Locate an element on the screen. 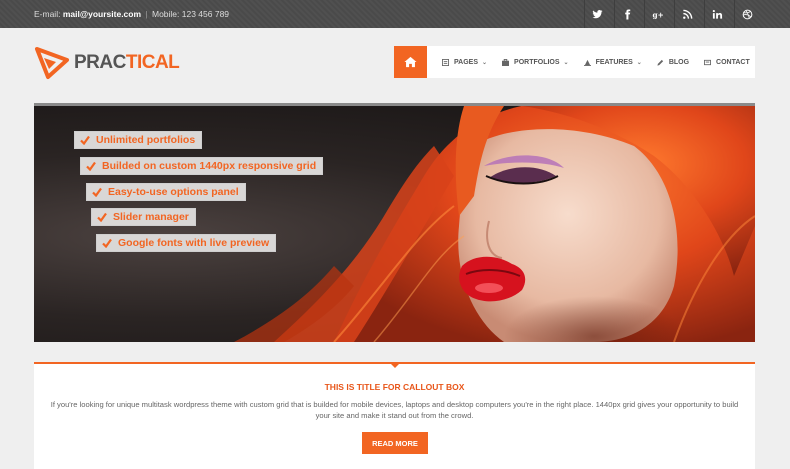 Image resolution: width=790 pixels, height=469 pixels. site-logo: PRACTICAL is located at coordinates (107, 63).